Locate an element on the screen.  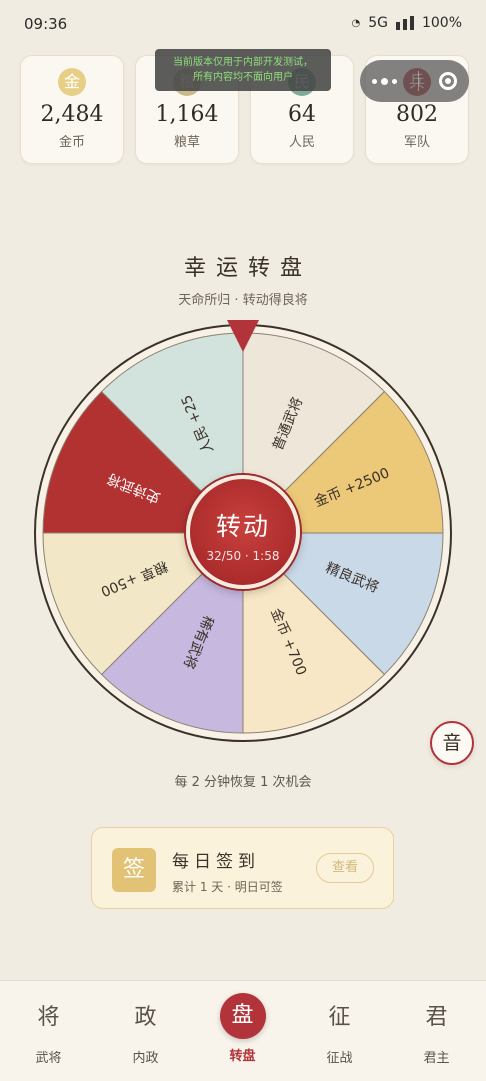
lord-tab-label: 君主 is located at coordinates (436, 1058).